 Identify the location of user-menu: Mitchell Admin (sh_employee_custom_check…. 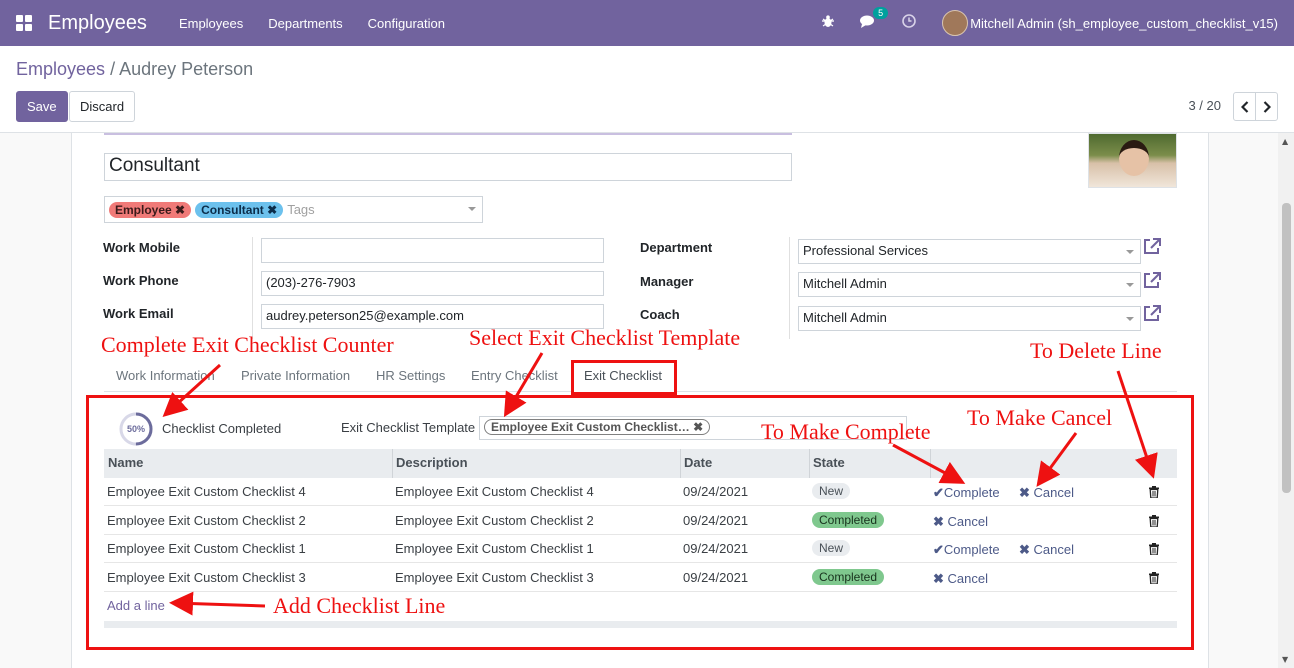
(1124, 23).